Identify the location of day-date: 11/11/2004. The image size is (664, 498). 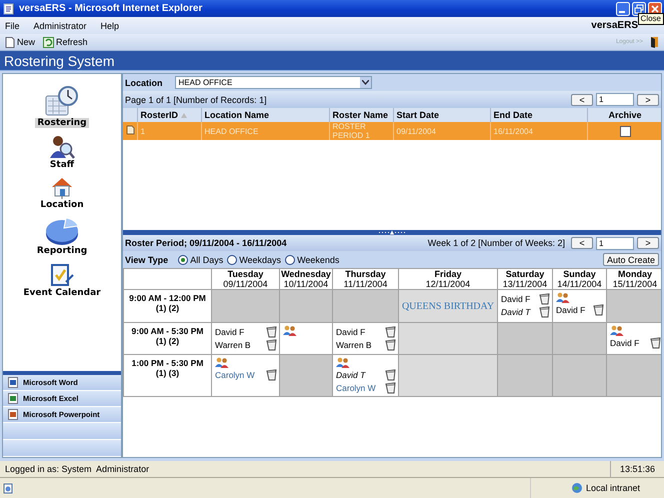
(365, 284).